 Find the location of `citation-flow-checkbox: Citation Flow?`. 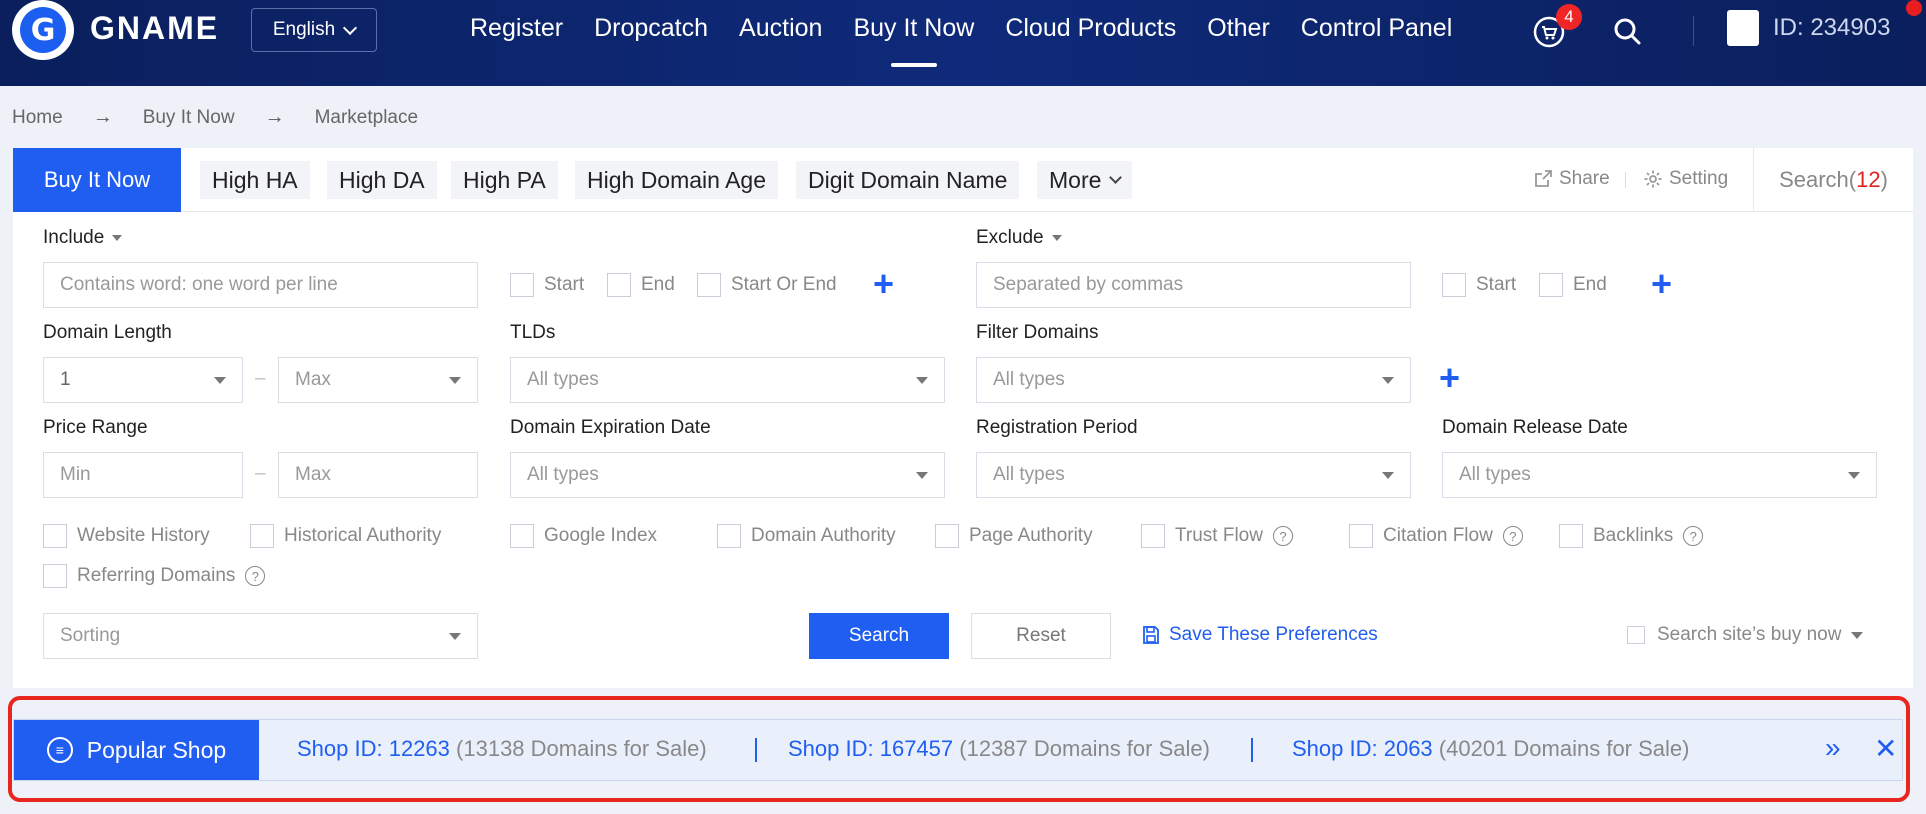

citation-flow-checkbox: Citation Flow? is located at coordinates (1436, 536).